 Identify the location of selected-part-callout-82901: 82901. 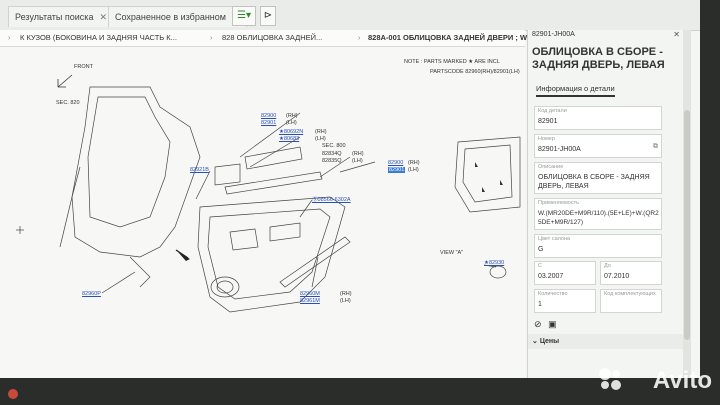
(397, 170).